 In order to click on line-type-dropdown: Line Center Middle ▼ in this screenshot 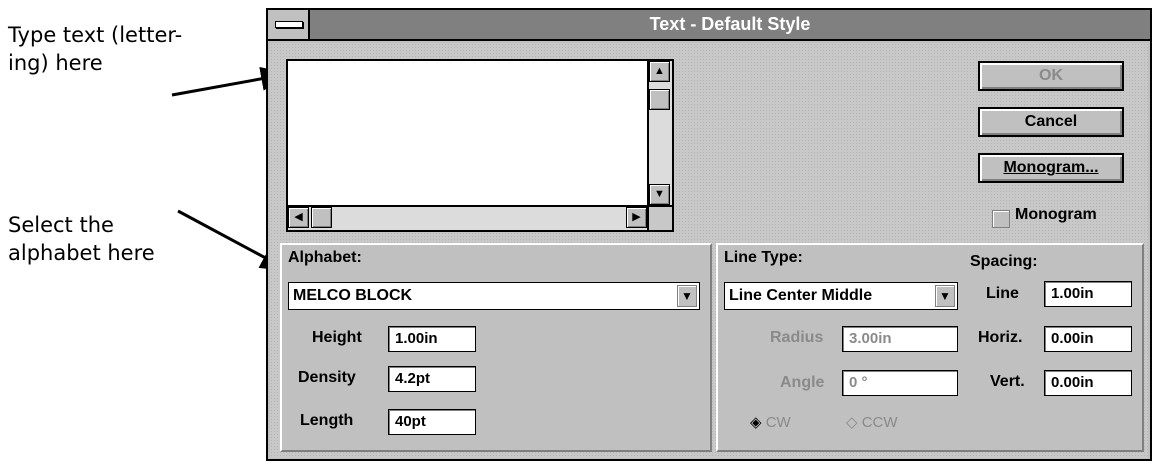, I will do `click(841, 296)`.